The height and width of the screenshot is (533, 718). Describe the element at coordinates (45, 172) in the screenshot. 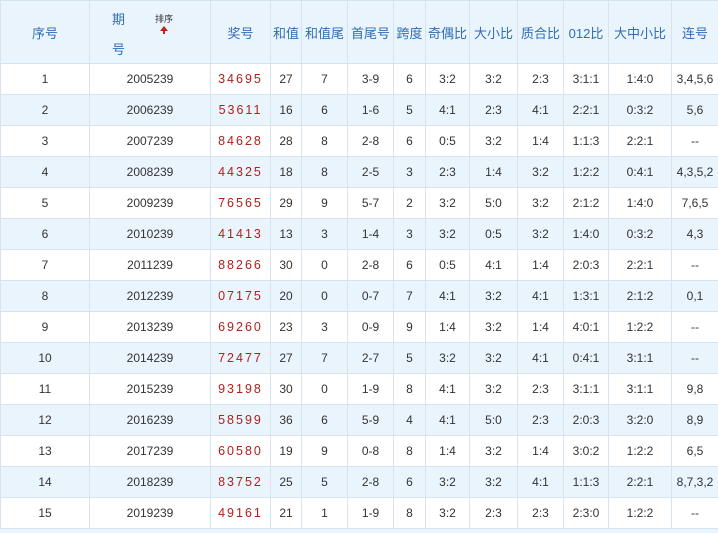

I see `cell-seq: 4` at that location.